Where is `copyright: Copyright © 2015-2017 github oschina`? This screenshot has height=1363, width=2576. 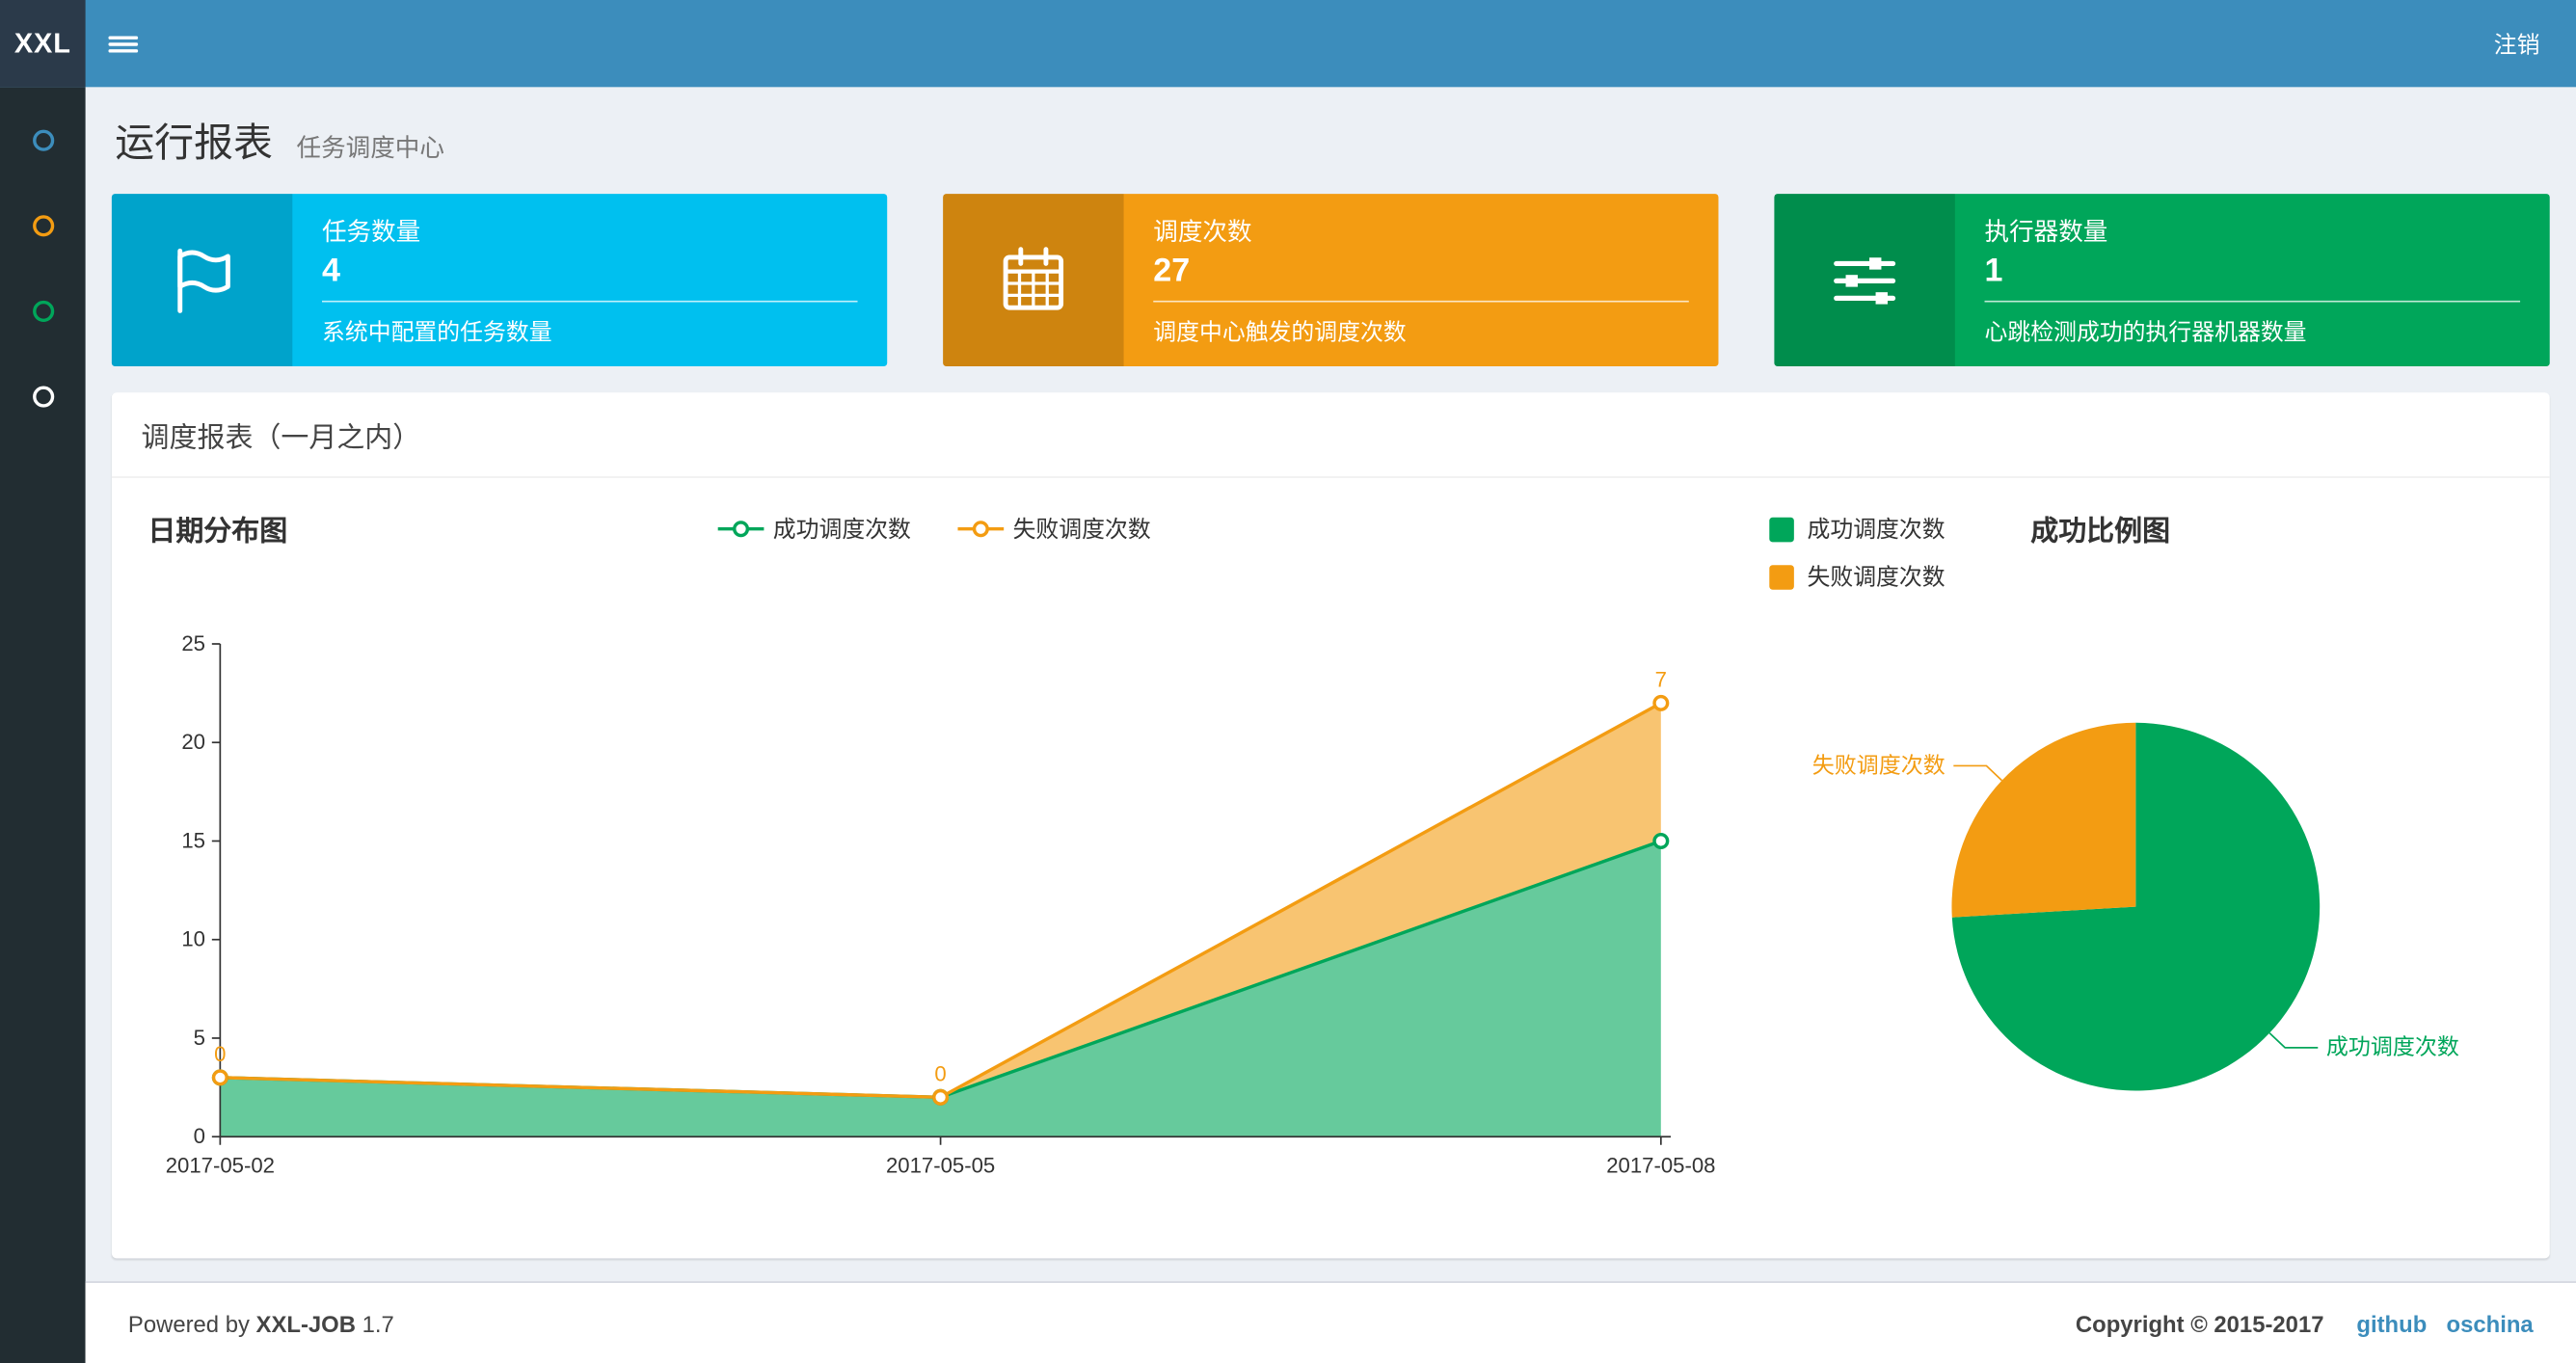
copyright: Copyright © 2015-2017 github oschina is located at coordinates (2305, 1323).